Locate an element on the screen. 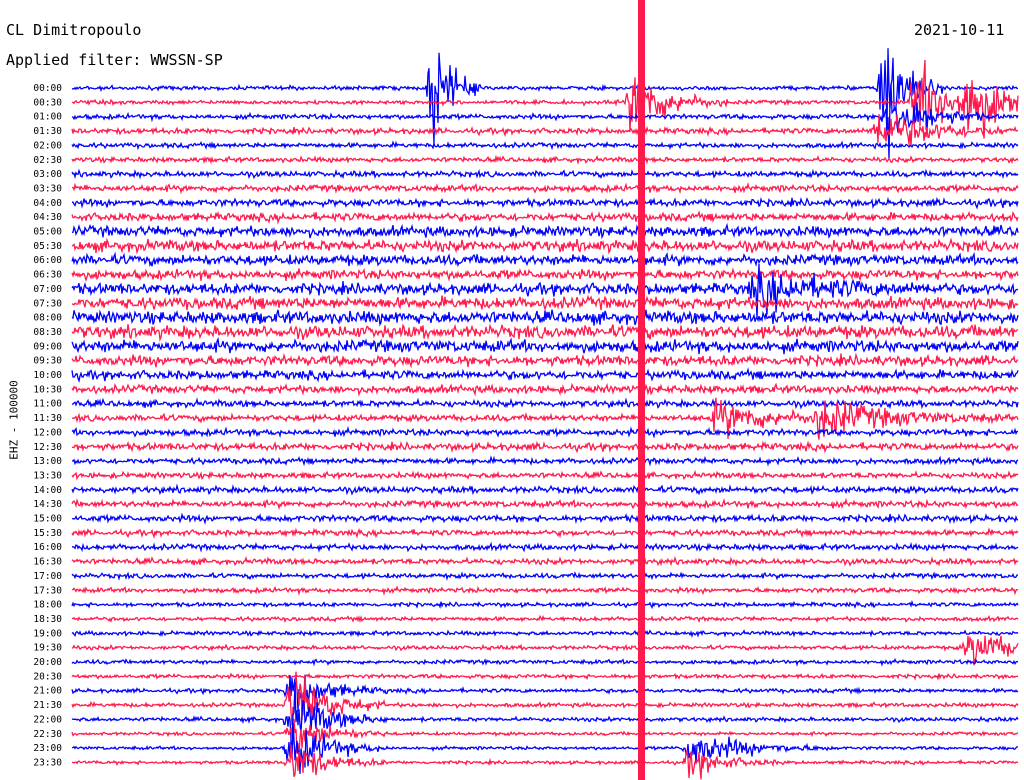 Image resolution: width=1024 pixels, height=780 pixels. time-label: 09:00 is located at coordinates (47, 346).